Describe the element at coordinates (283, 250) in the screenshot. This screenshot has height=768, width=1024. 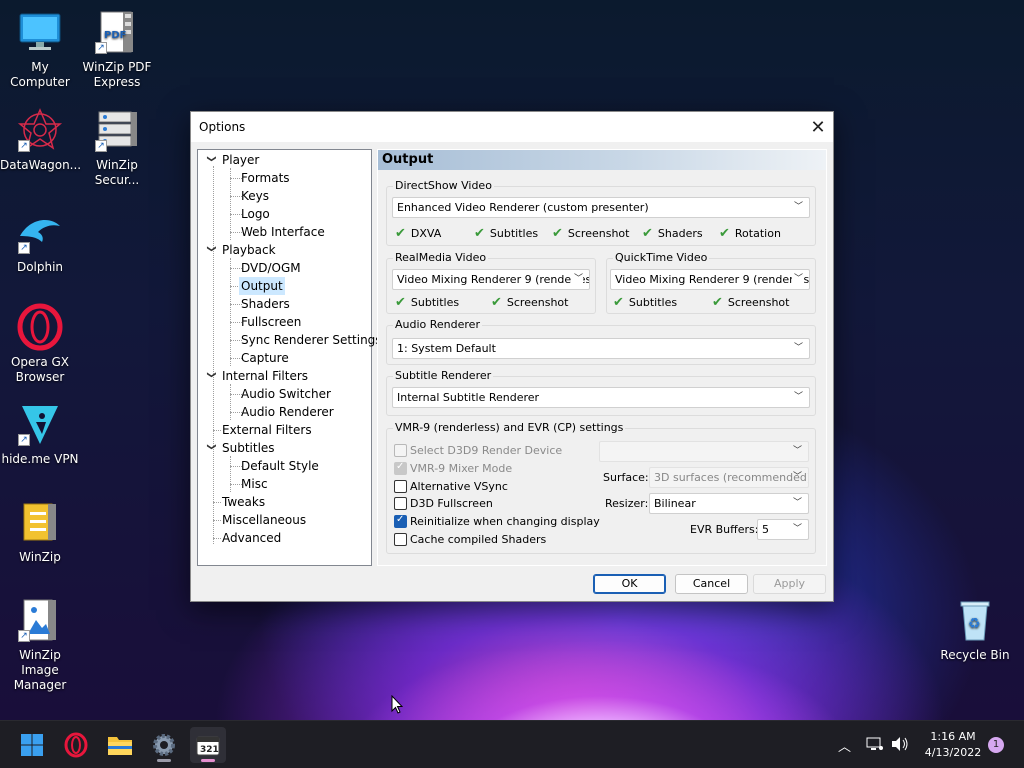
I see `tree-item-playback: ❯ Playback` at that location.